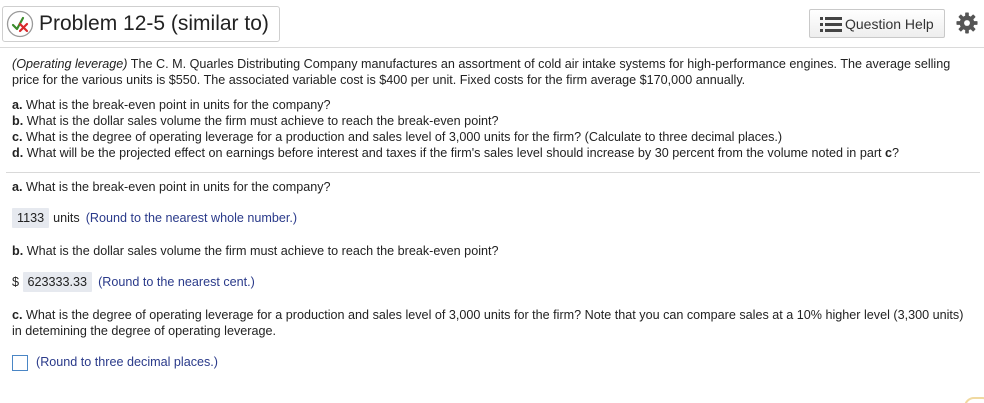 This screenshot has width=984, height=403. I want to click on answer-c-row: (Round to three decimal places.), so click(115, 362).